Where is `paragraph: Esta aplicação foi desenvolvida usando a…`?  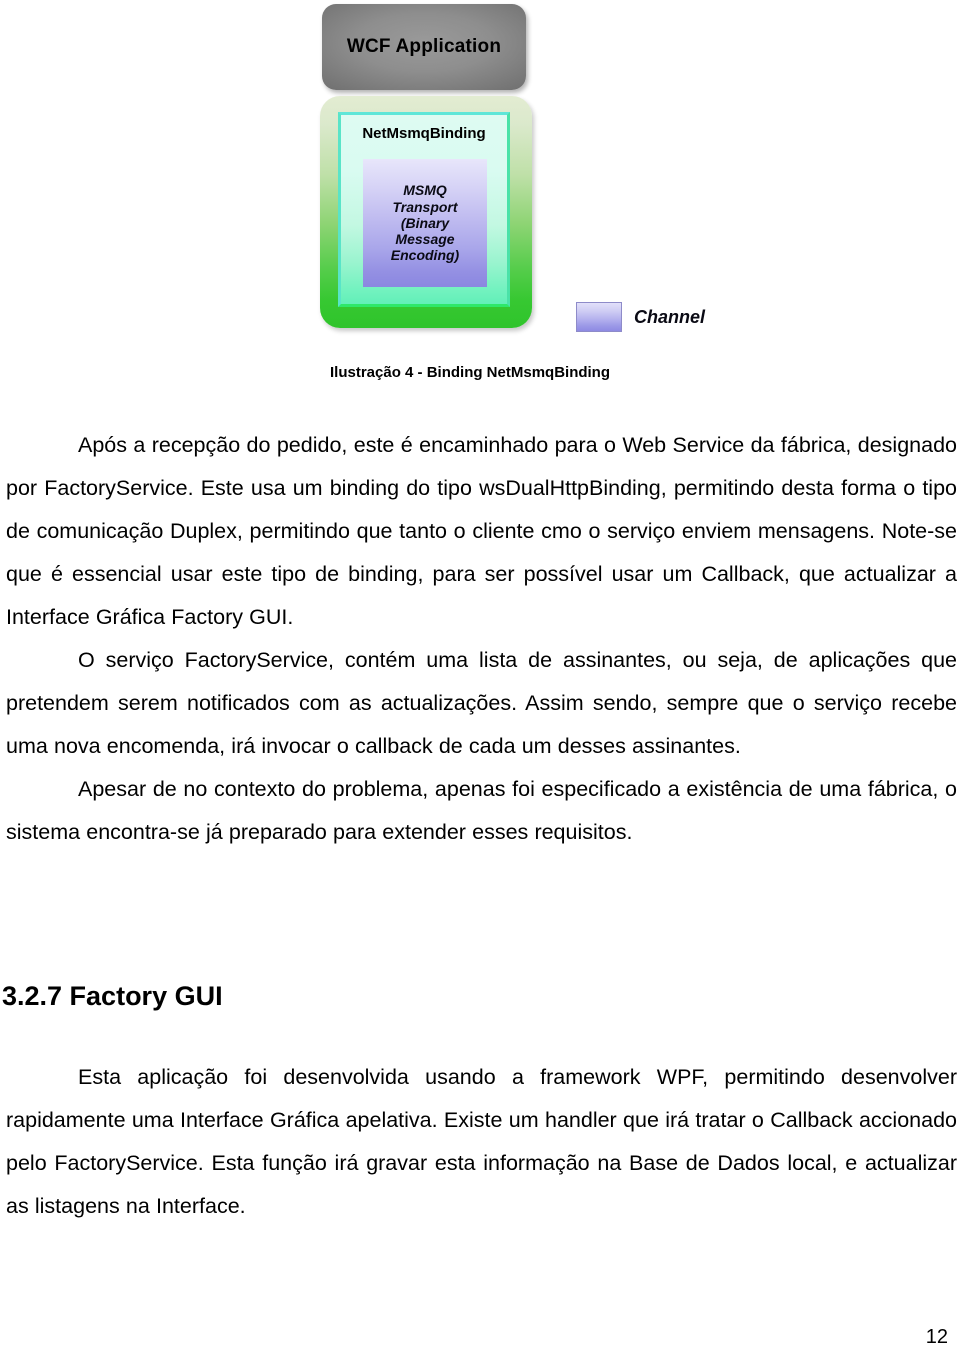 paragraph: Esta aplicação foi desenvolvida usando a… is located at coordinates (481, 1142).